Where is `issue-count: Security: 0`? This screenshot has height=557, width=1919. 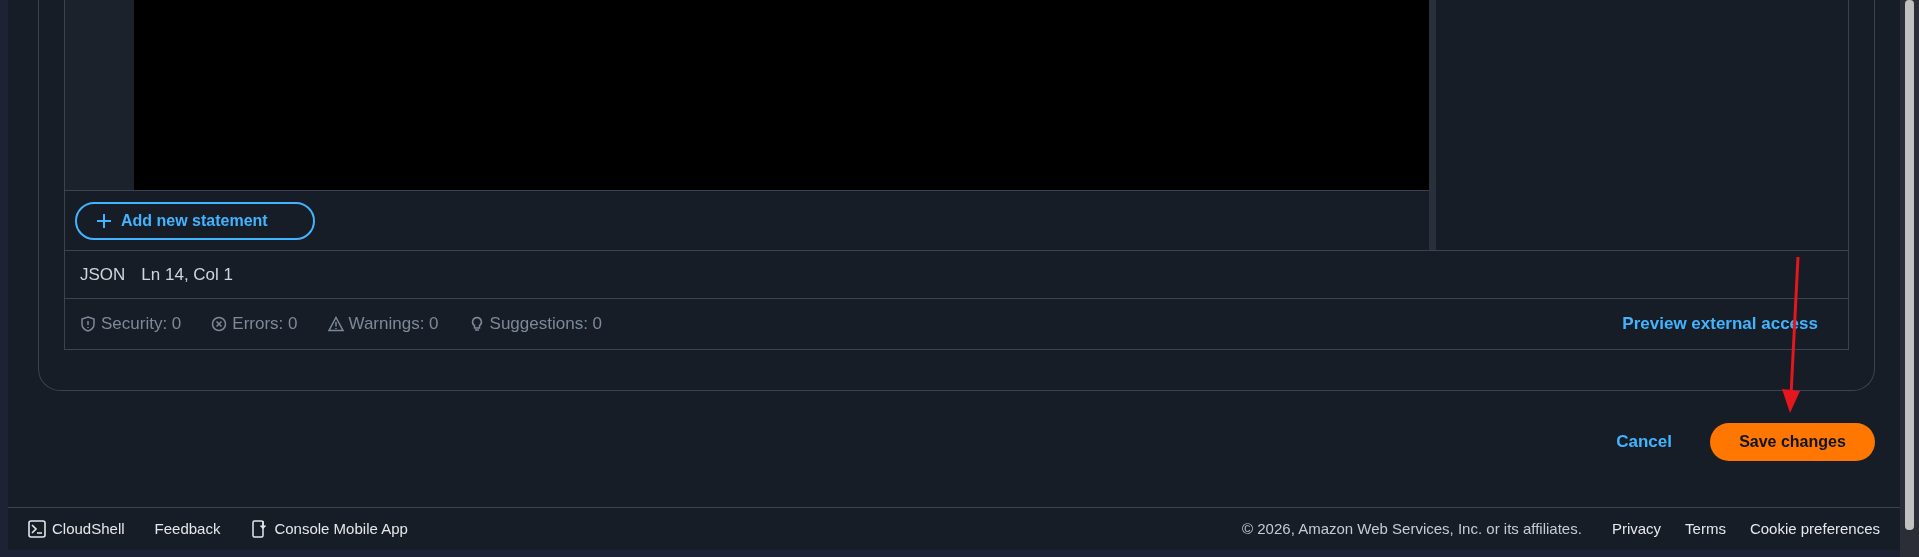 issue-count: Security: 0 is located at coordinates (141, 324).